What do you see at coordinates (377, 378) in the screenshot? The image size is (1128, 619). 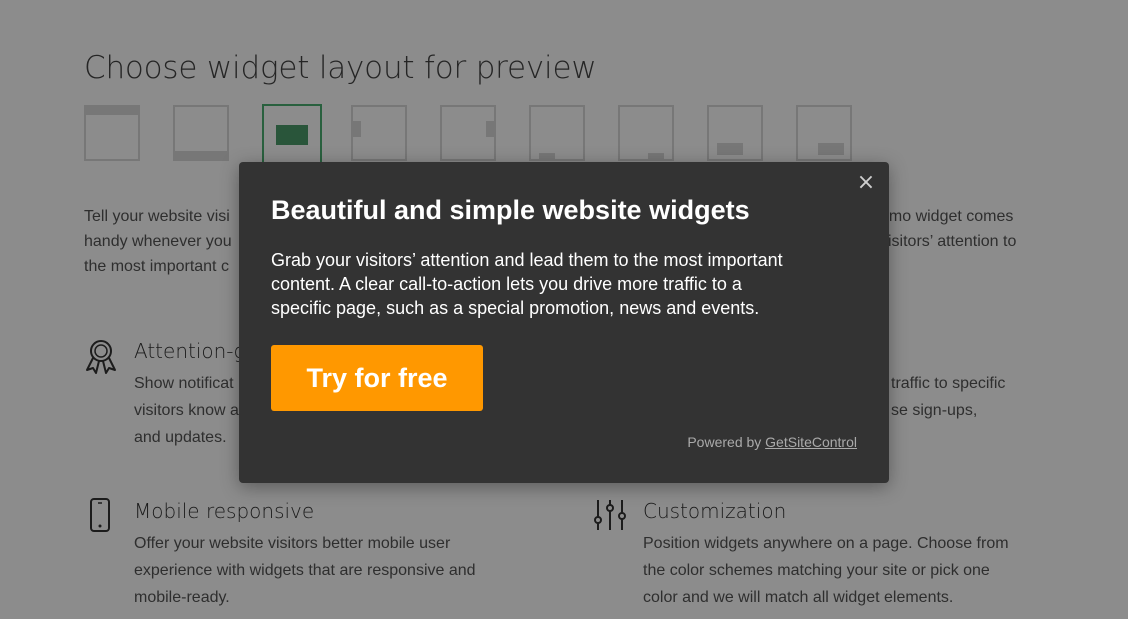 I see `try-for-free-button: Try for free` at bounding box center [377, 378].